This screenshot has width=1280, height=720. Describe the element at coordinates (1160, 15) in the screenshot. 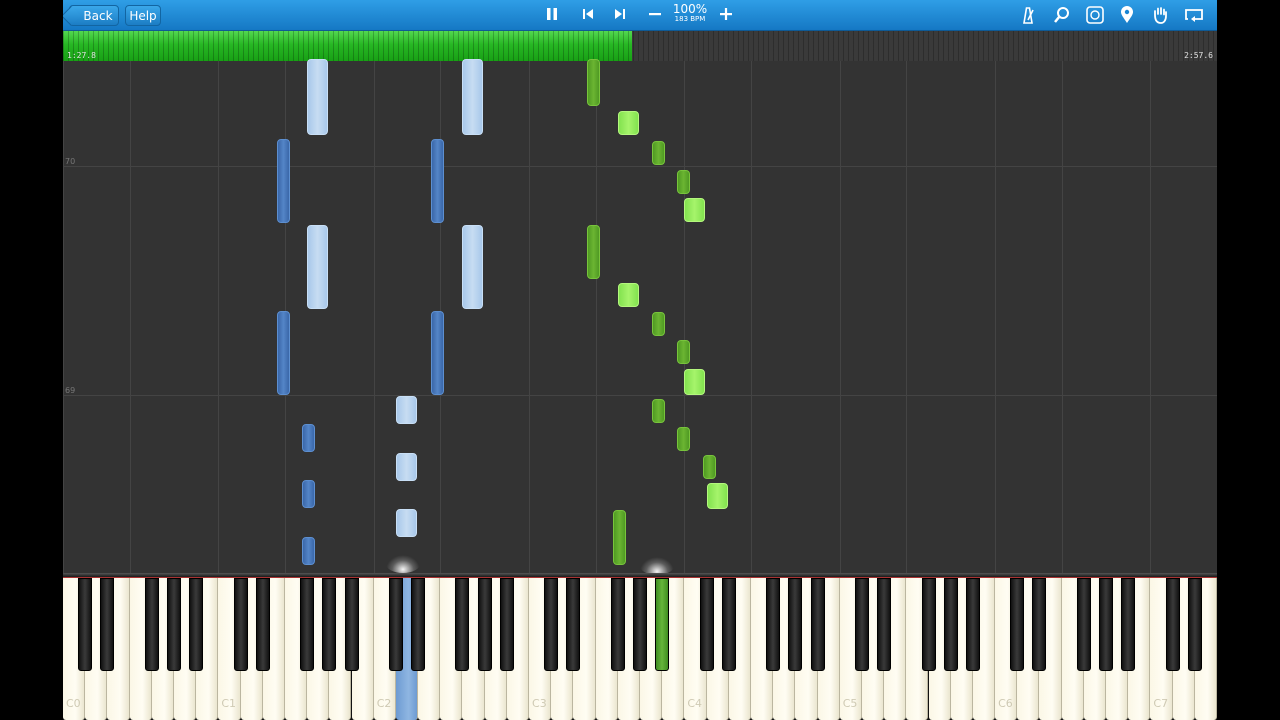

I see `hand-icon` at that location.